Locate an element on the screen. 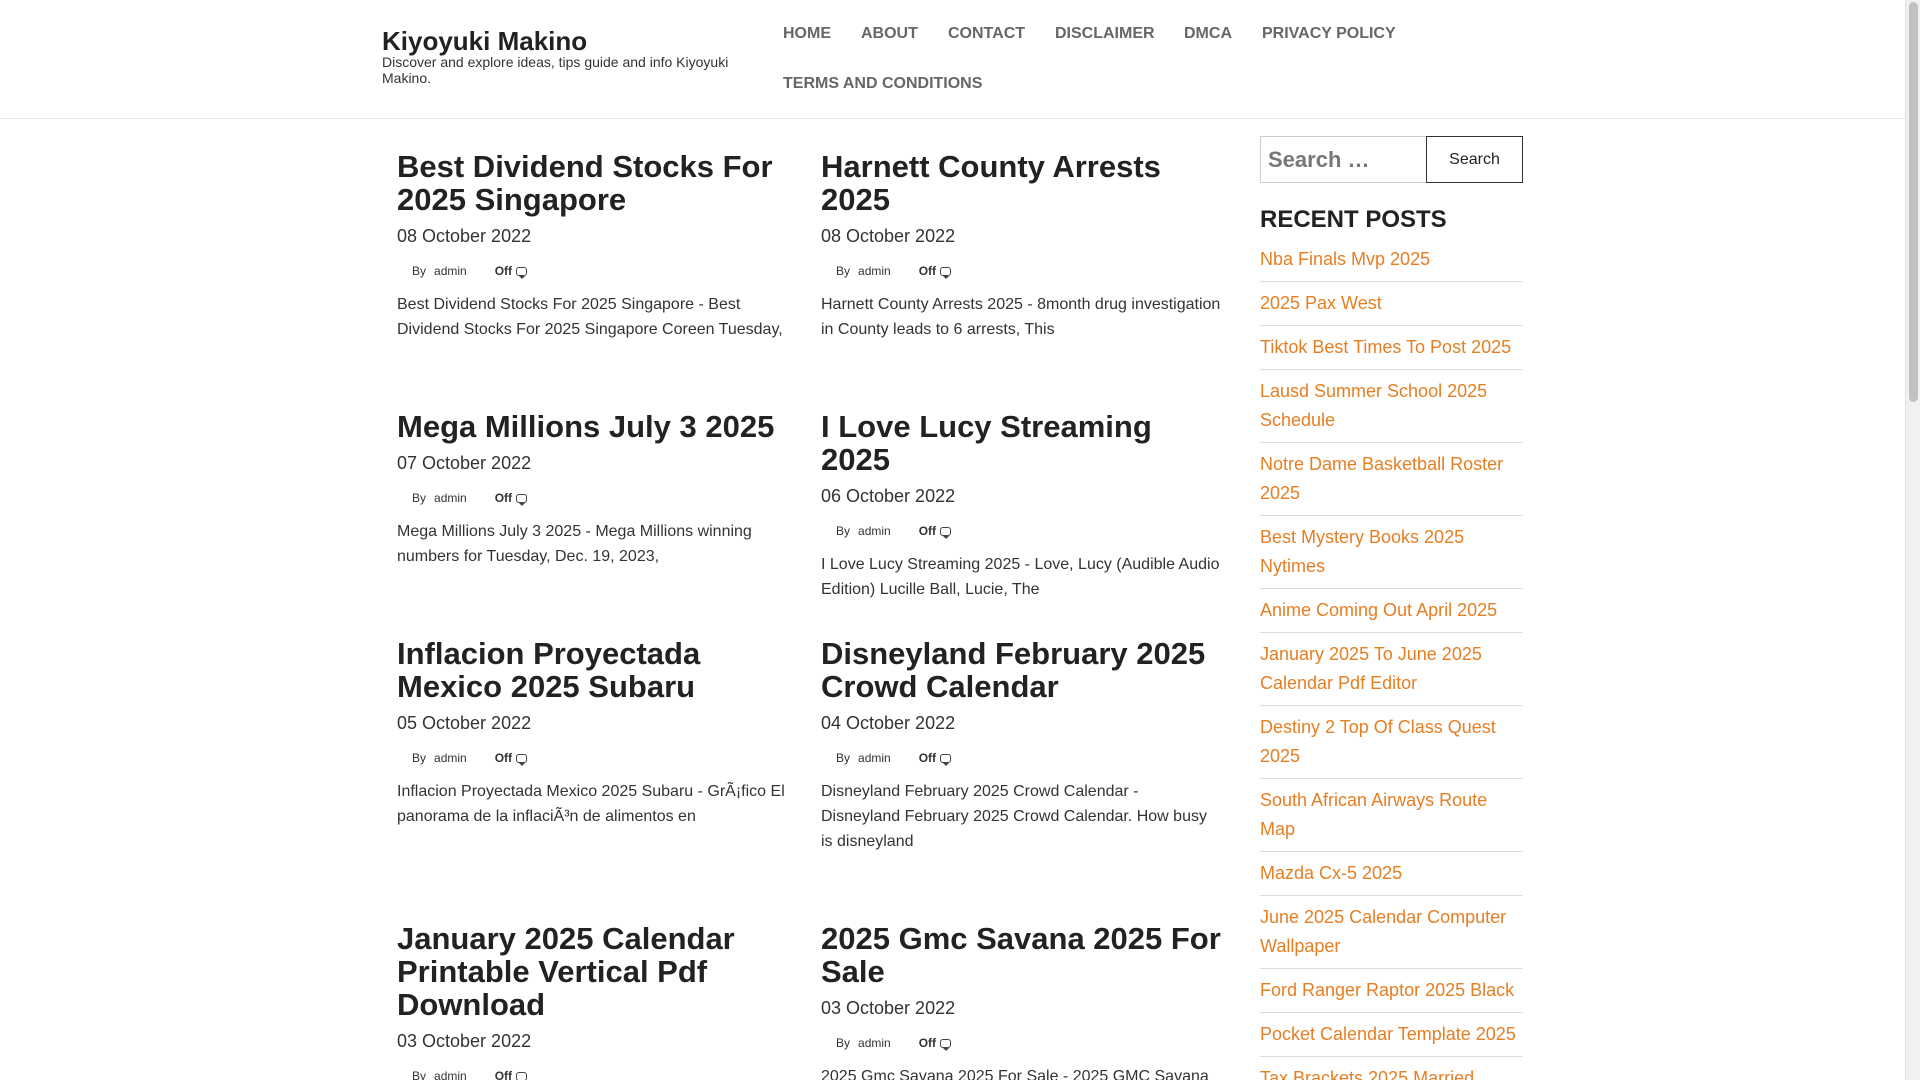 This screenshot has width=1920, height=1080. nav-item-privacy-policy: PRIVACY POLICY is located at coordinates (1329, 34).